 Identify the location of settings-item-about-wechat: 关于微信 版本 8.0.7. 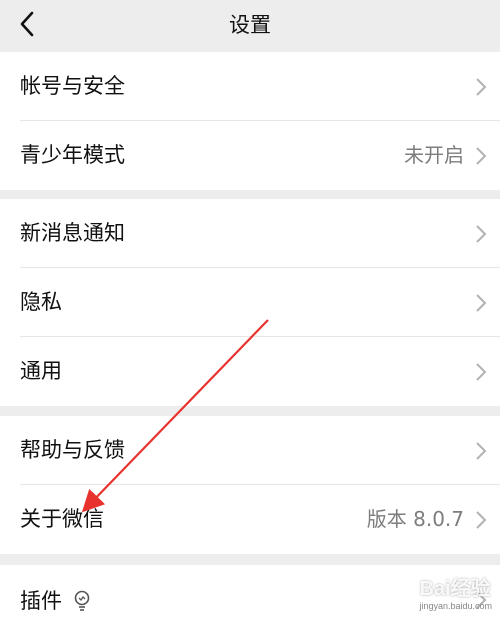
(250, 519).